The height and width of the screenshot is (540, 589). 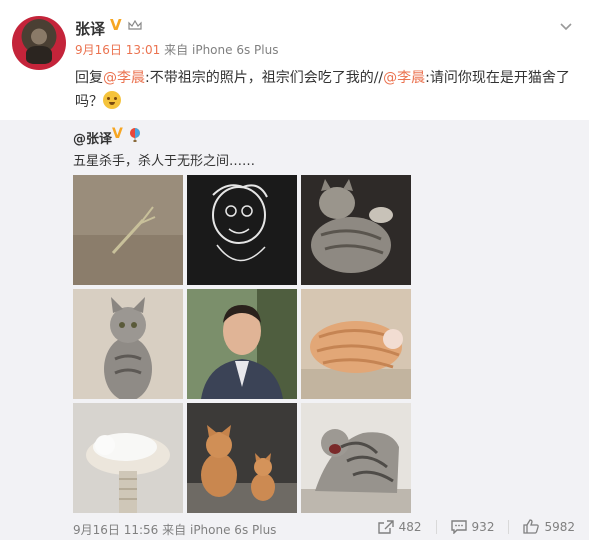 I want to click on comment-button: 932, so click(x=472, y=526).